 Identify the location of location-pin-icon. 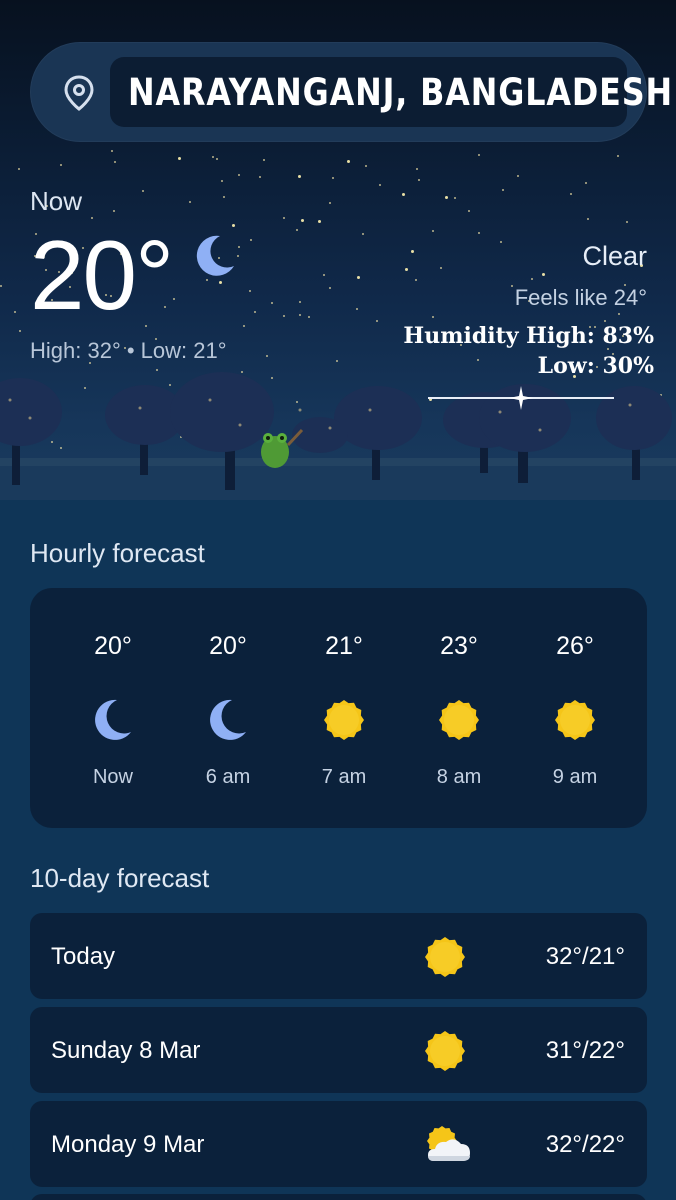
(79, 93).